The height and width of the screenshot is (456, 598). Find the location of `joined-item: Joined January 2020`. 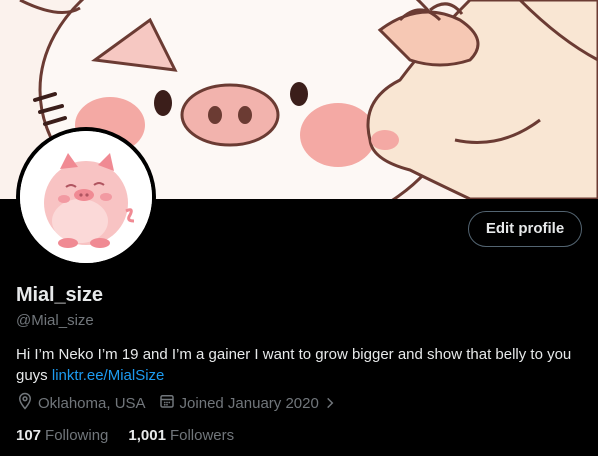

joined-item: Joined January 2020 is located at coordinates (249, 403).